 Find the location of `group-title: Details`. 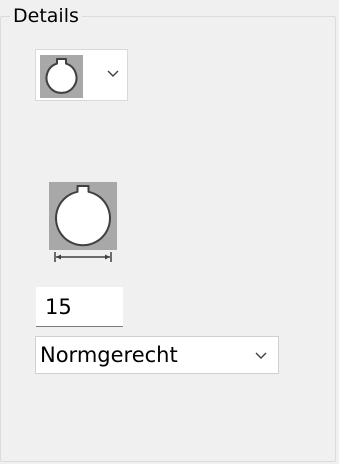

group-title: Details is located at coordinates (46, 16).